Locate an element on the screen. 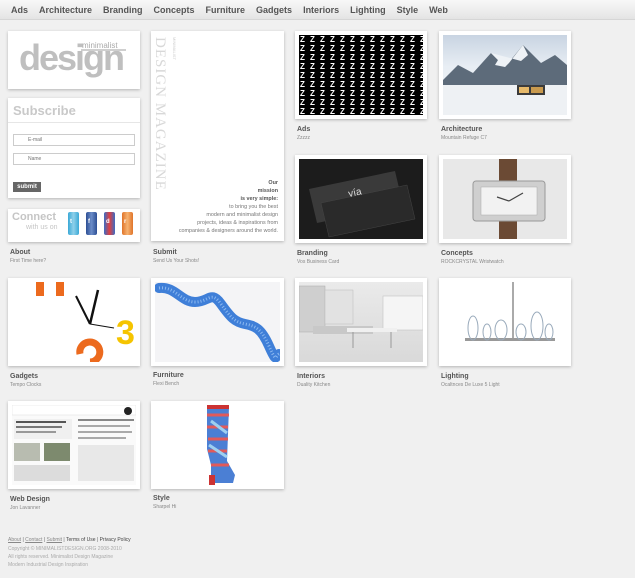  post-card-architecture is located at coordinates (505, 75).